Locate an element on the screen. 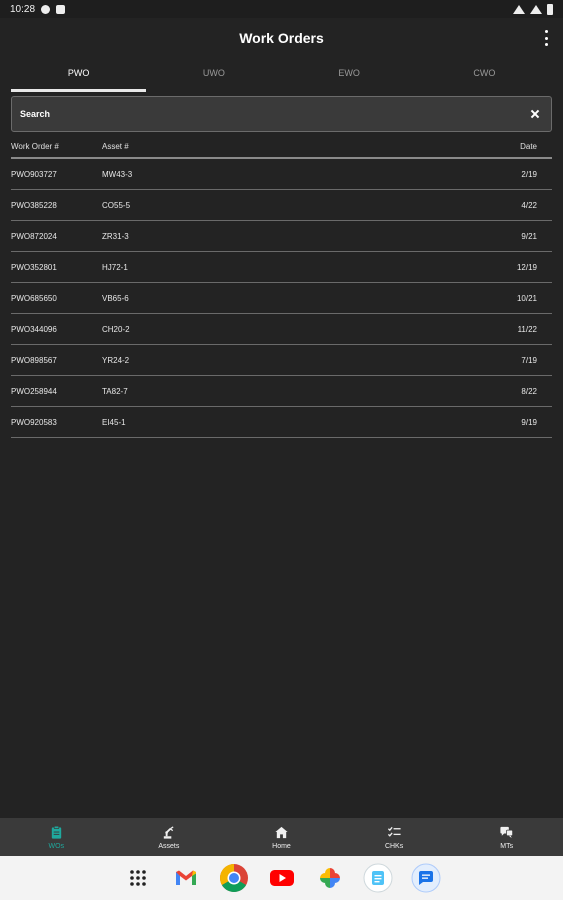  chrome-icon is located at coordinates (234, 878).